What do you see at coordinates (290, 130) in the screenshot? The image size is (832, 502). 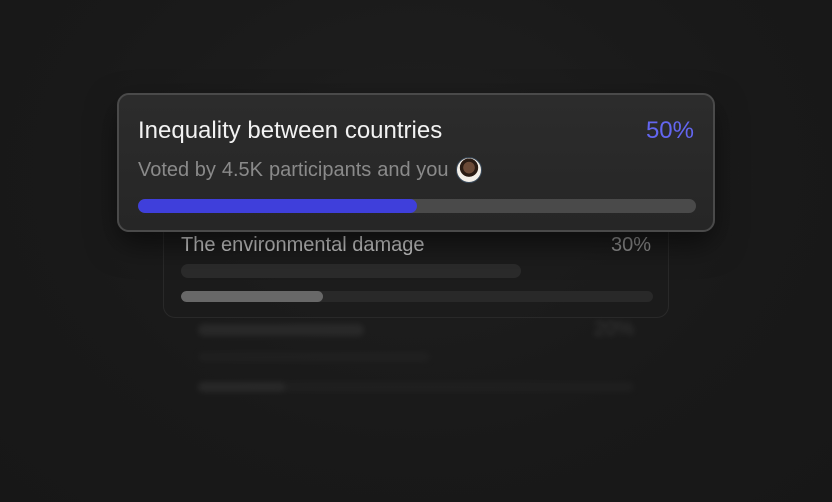 I see `option-title: Inequality between countries` at bounding box center [290, 130].